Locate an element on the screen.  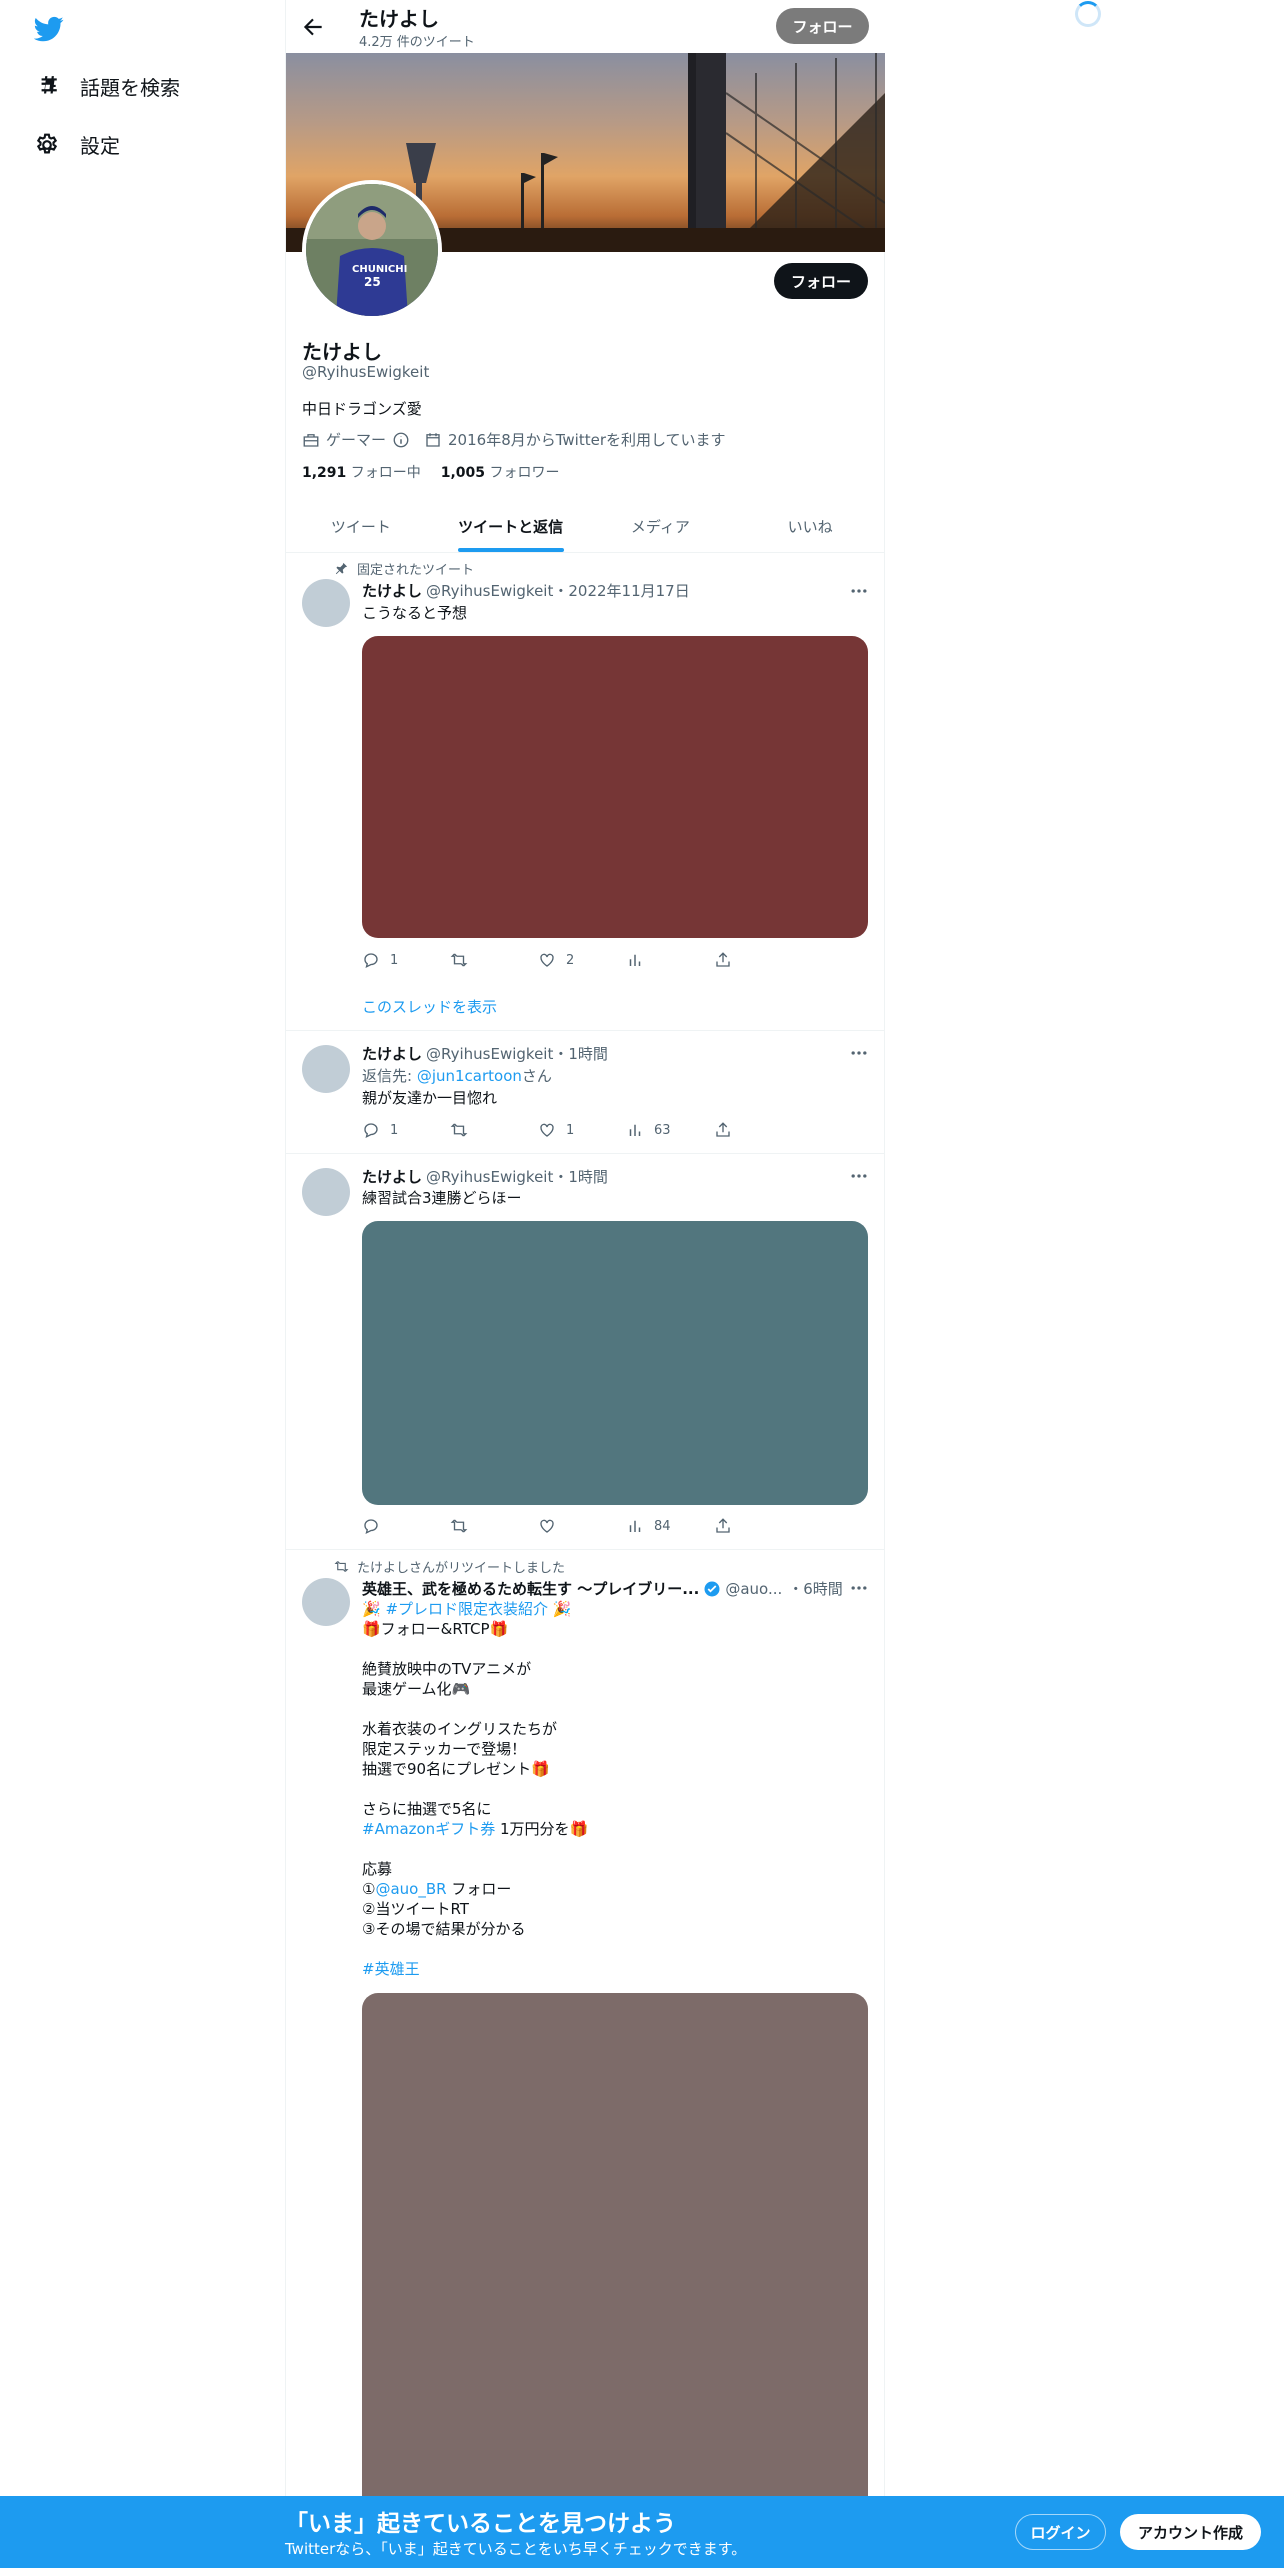
tweet-header: たけよし @RyihusEwigkeit ・1時間 is located at coordinates (485, 1176).